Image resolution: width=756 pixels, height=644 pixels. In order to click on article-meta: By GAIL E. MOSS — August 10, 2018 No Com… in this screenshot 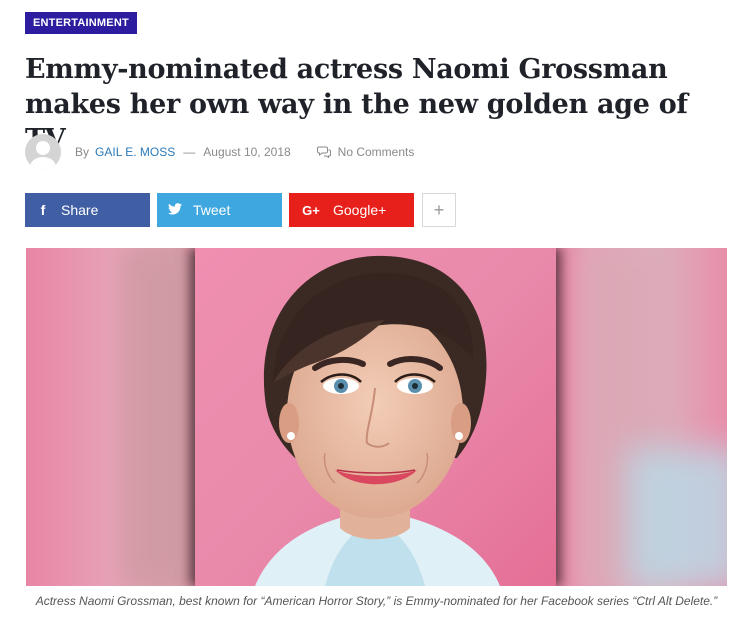, I will do `click(219, 152)`.